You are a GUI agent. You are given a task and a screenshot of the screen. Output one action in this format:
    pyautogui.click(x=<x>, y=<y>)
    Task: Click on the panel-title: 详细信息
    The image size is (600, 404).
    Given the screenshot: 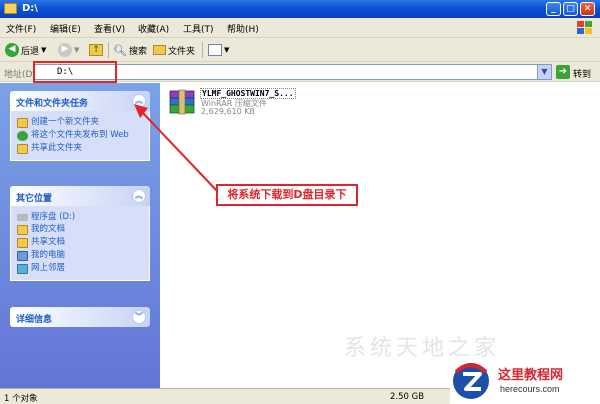 What is the action you would take?
    pyautogui.click(x=34, y=320)
    